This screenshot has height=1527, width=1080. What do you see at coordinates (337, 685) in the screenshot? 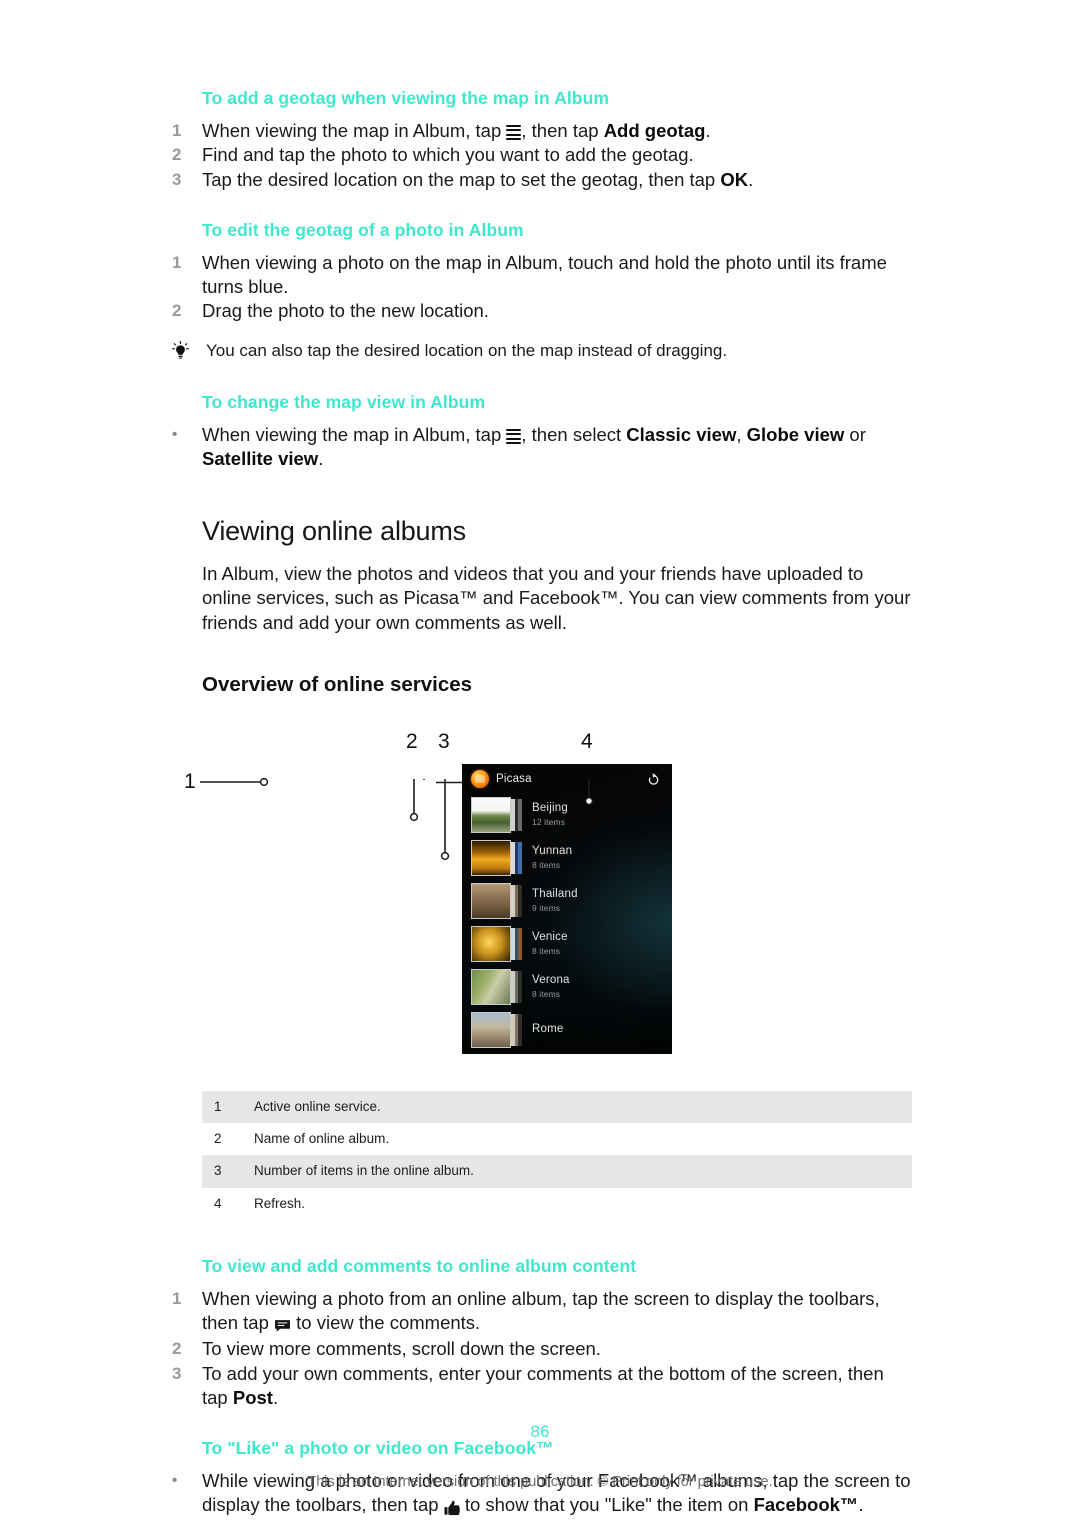
I see `subsection-title: Overview of online services` at bounding box center [337, 685].